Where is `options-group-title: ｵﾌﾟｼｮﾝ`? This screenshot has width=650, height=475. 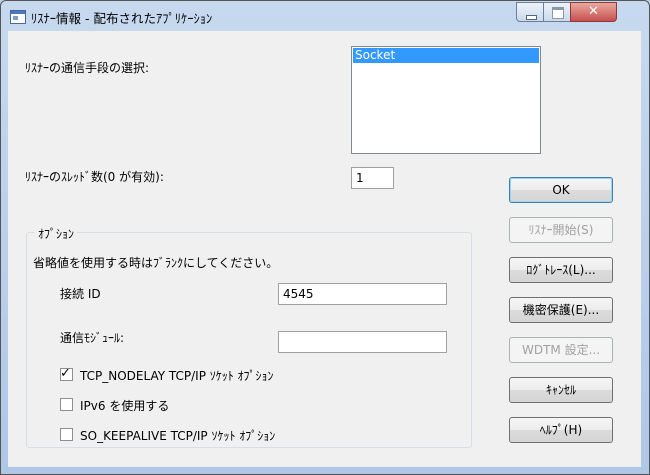
options-group-title: ｵﾌﾟｼｮﾝ is located at coordinates (56, 233).